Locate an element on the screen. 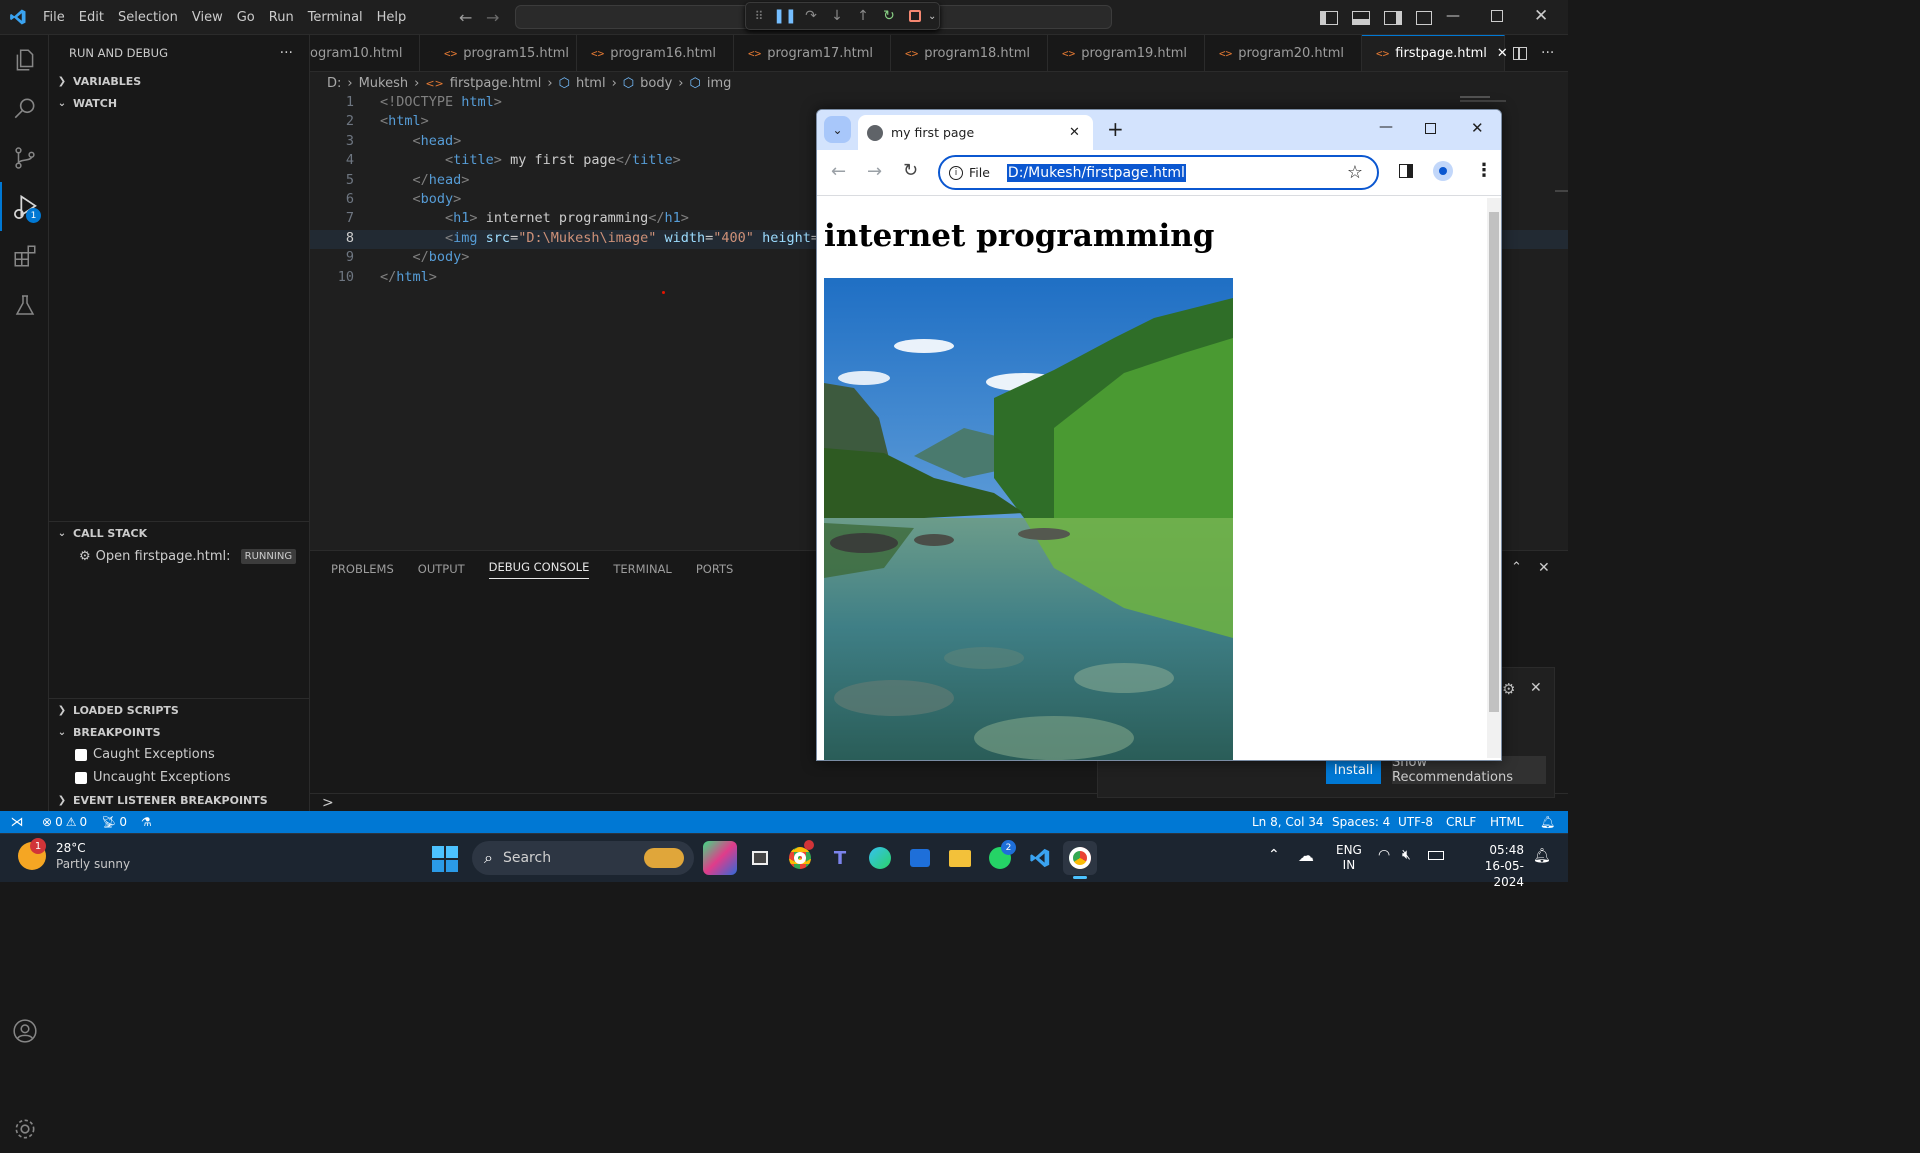  tab-program10: ogram10.html is located at coordinates (365, 53).